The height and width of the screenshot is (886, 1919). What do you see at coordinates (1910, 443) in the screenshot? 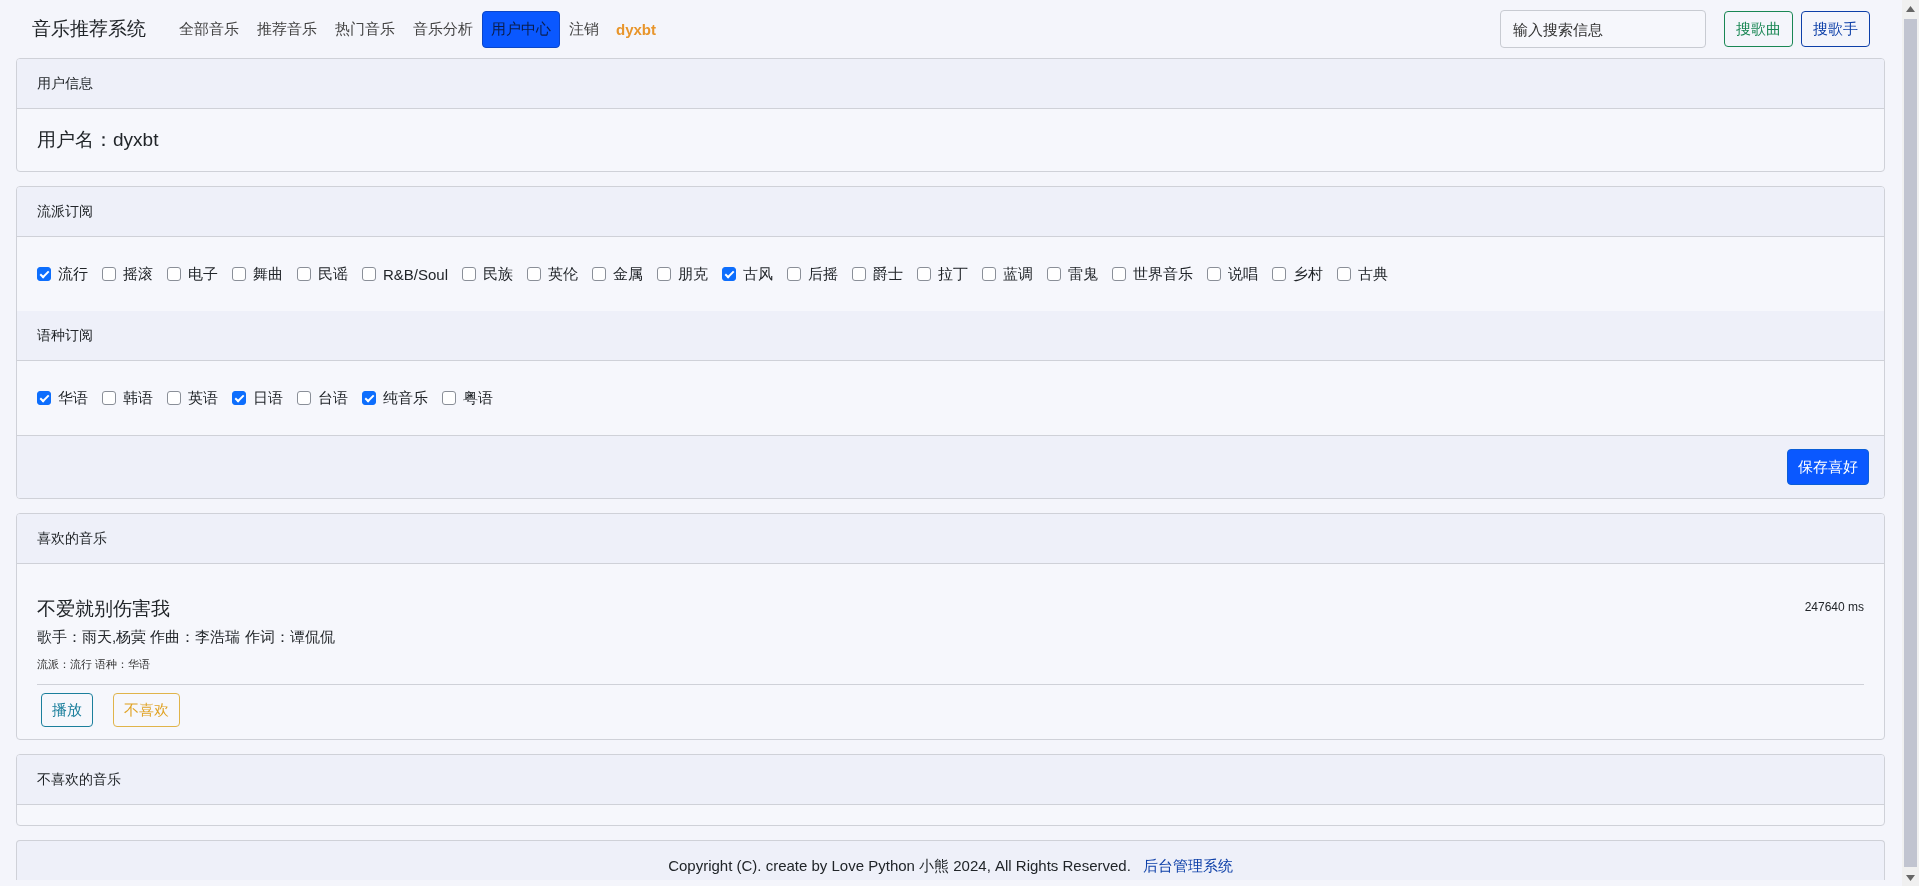
I see `scrollbar-thumb` at bounding box center [1910, 443].